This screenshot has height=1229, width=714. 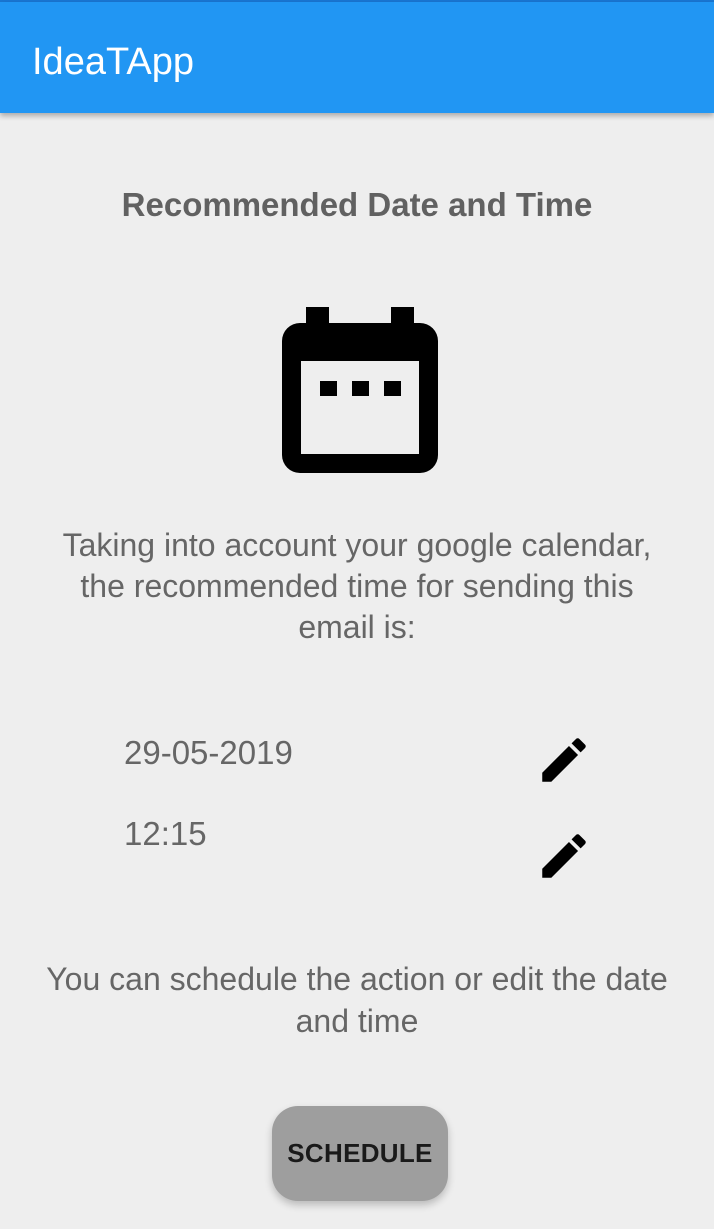 I want to click on page-heading: Recommended Date and Time, so click(x=357, y=204).